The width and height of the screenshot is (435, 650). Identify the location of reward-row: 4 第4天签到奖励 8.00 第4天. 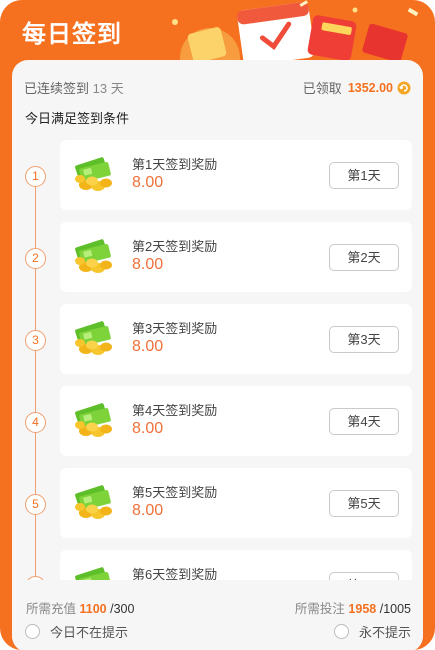
(217, 421).